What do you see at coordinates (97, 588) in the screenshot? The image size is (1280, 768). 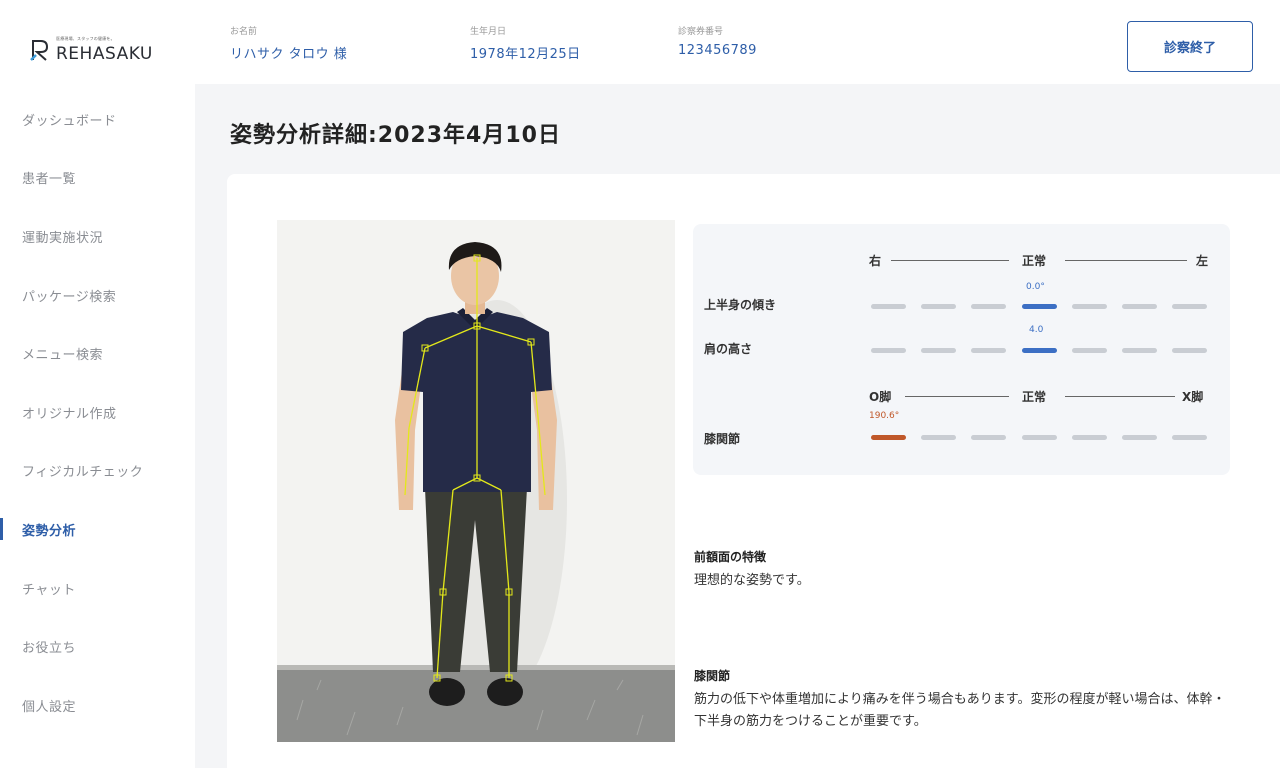 I see `sidebar-item-chat: チャット` at bounding box center [97, 588].